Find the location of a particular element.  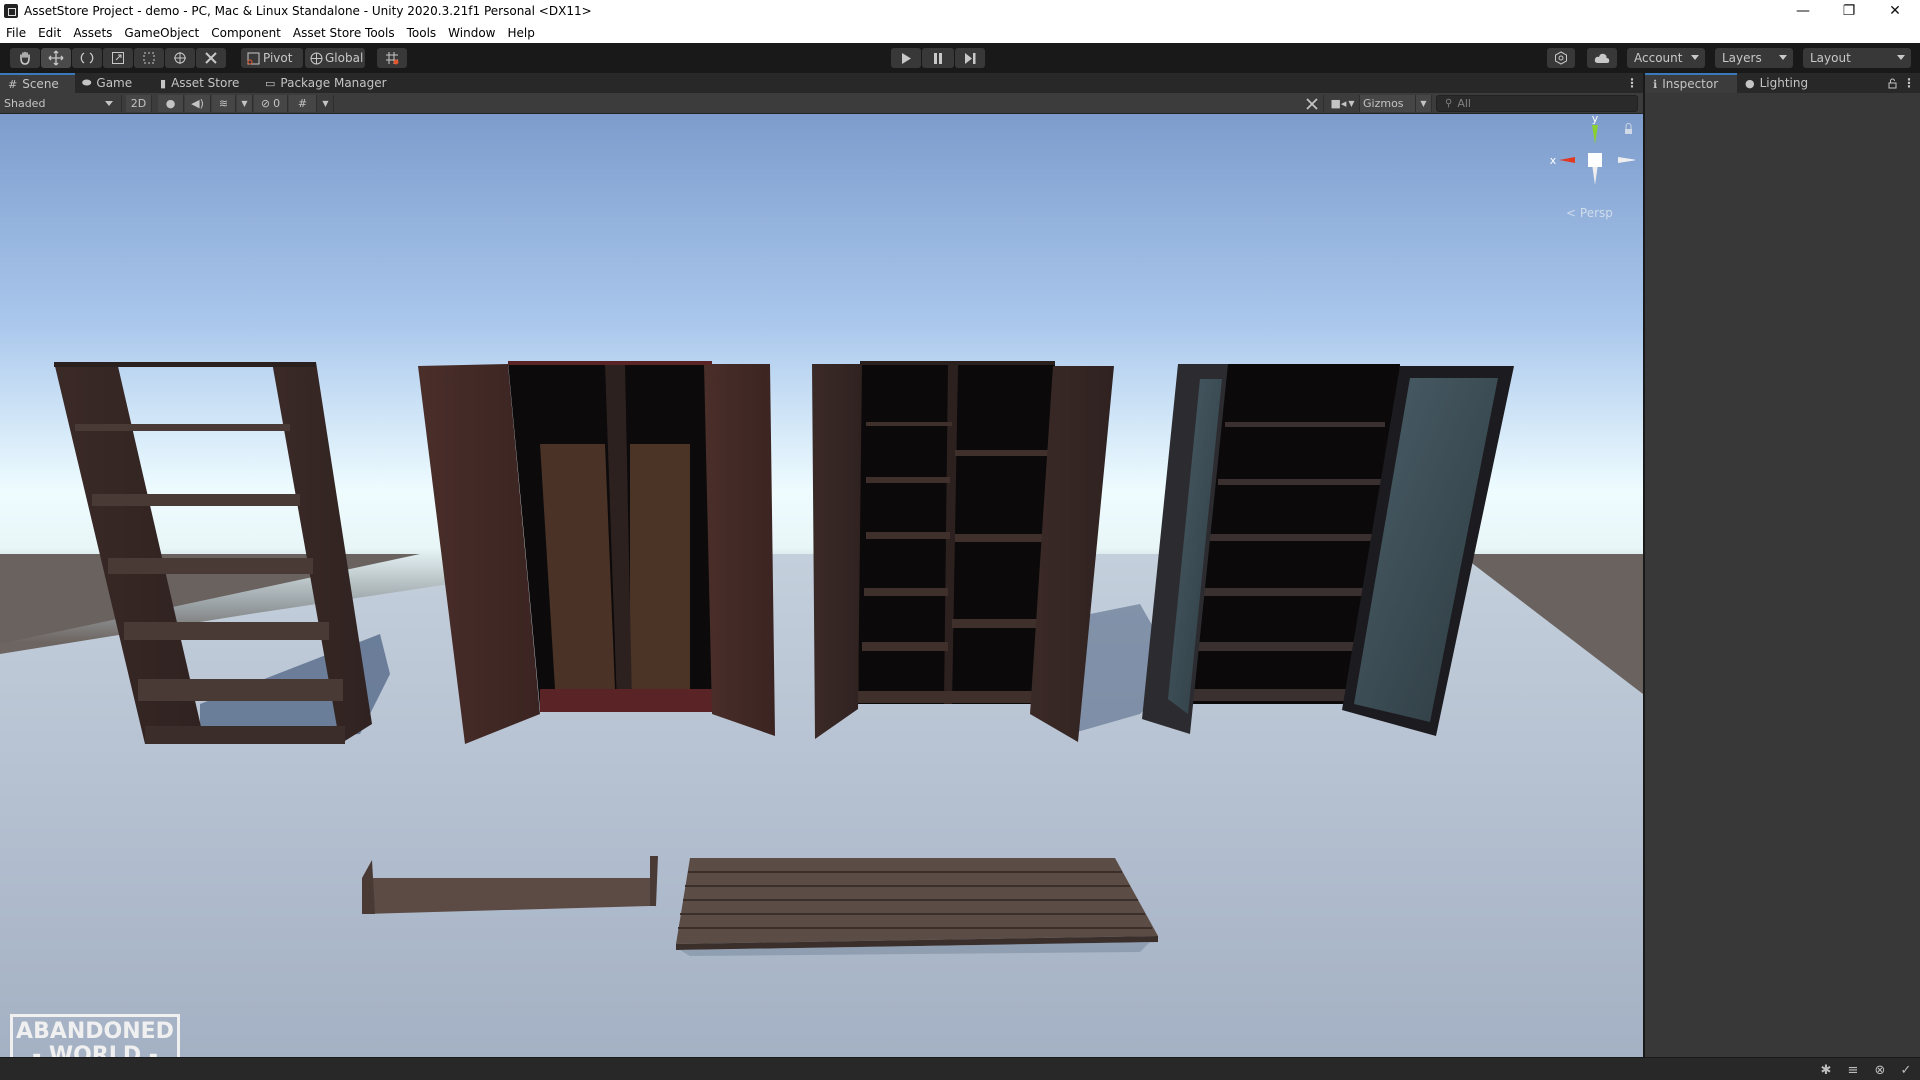

restore-button: ❐ is located at coordinates (1849, 11).